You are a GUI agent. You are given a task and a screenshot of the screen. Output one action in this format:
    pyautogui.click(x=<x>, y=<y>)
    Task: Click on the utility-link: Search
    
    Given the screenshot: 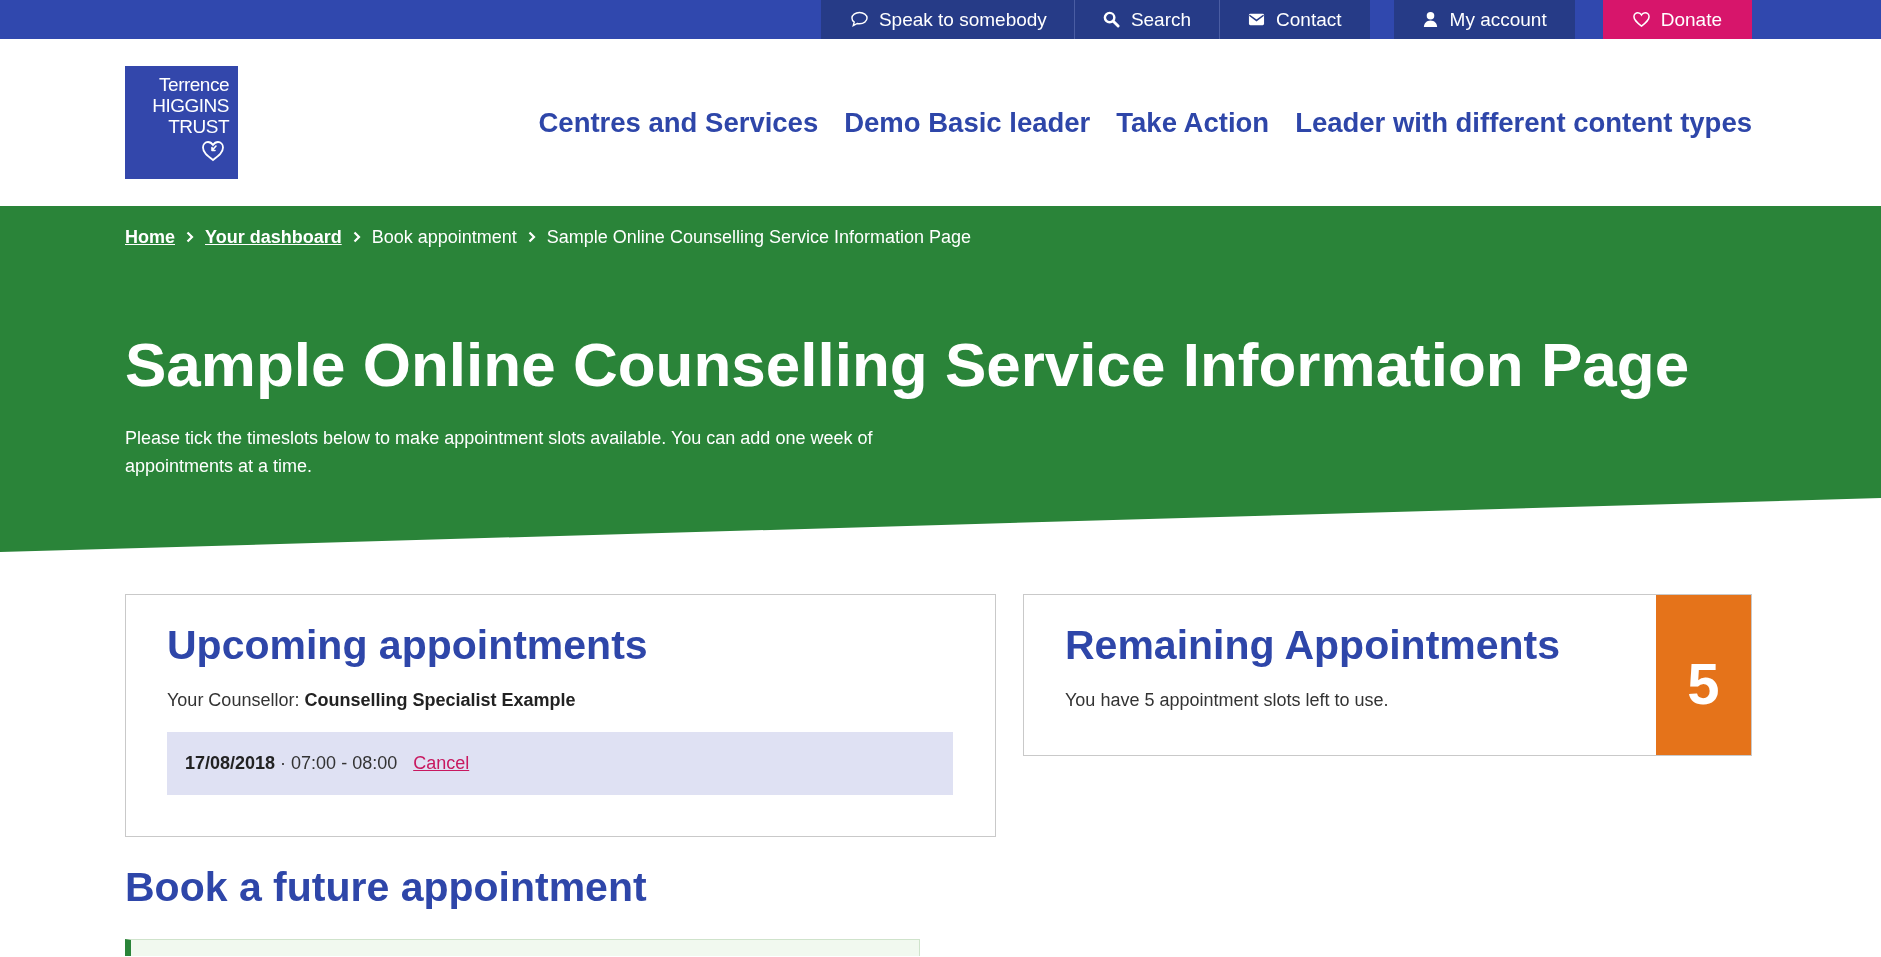 What is the action you would take?
    pyautogui.click(x=1146, y=19)
    